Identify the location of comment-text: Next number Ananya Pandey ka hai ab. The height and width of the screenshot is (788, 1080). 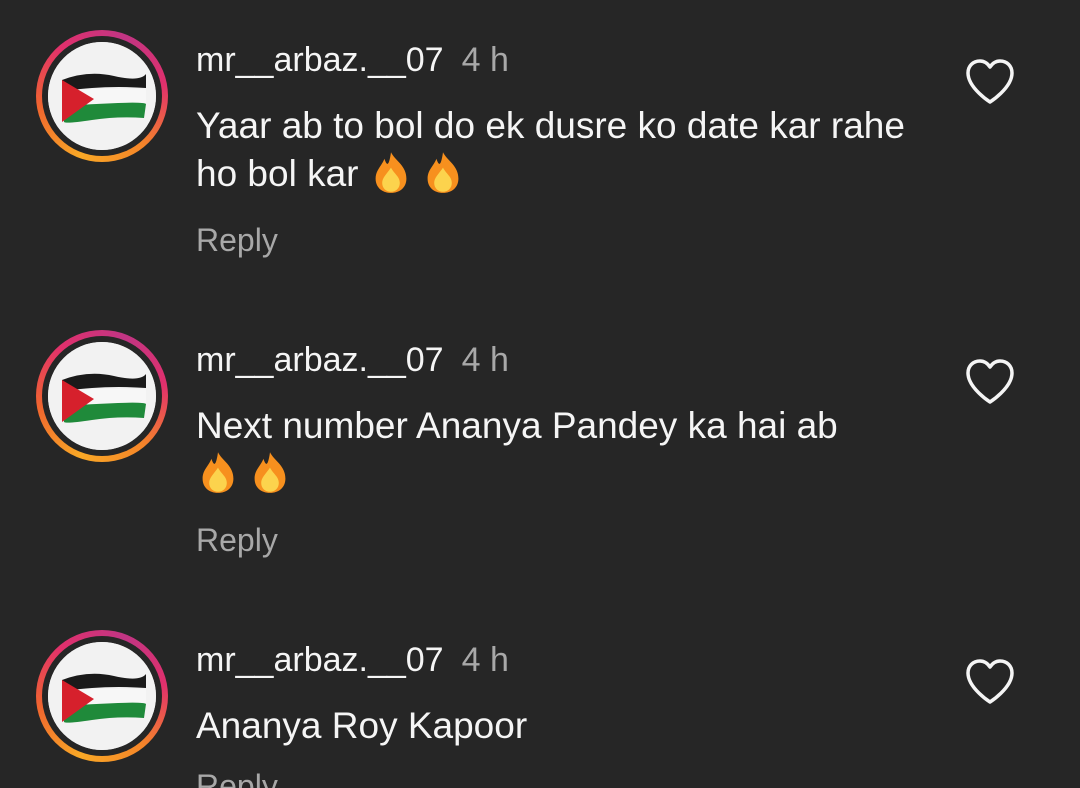
(566, 450).